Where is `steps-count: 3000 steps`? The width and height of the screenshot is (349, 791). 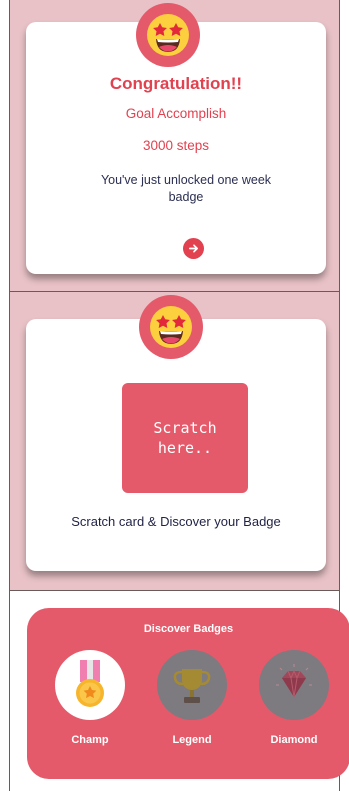
steps-count: 3000 steps is located at coordinates (176, 145).